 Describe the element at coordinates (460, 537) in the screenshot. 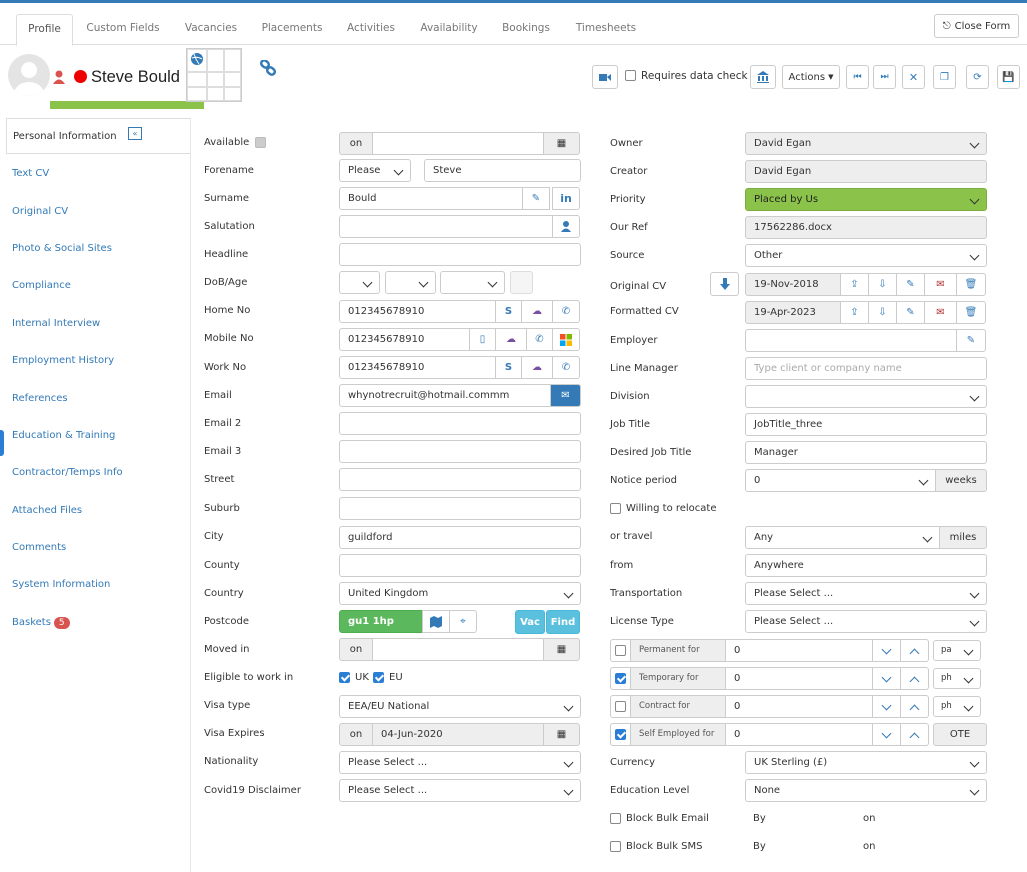

I see `city-input: guildford` at that location.